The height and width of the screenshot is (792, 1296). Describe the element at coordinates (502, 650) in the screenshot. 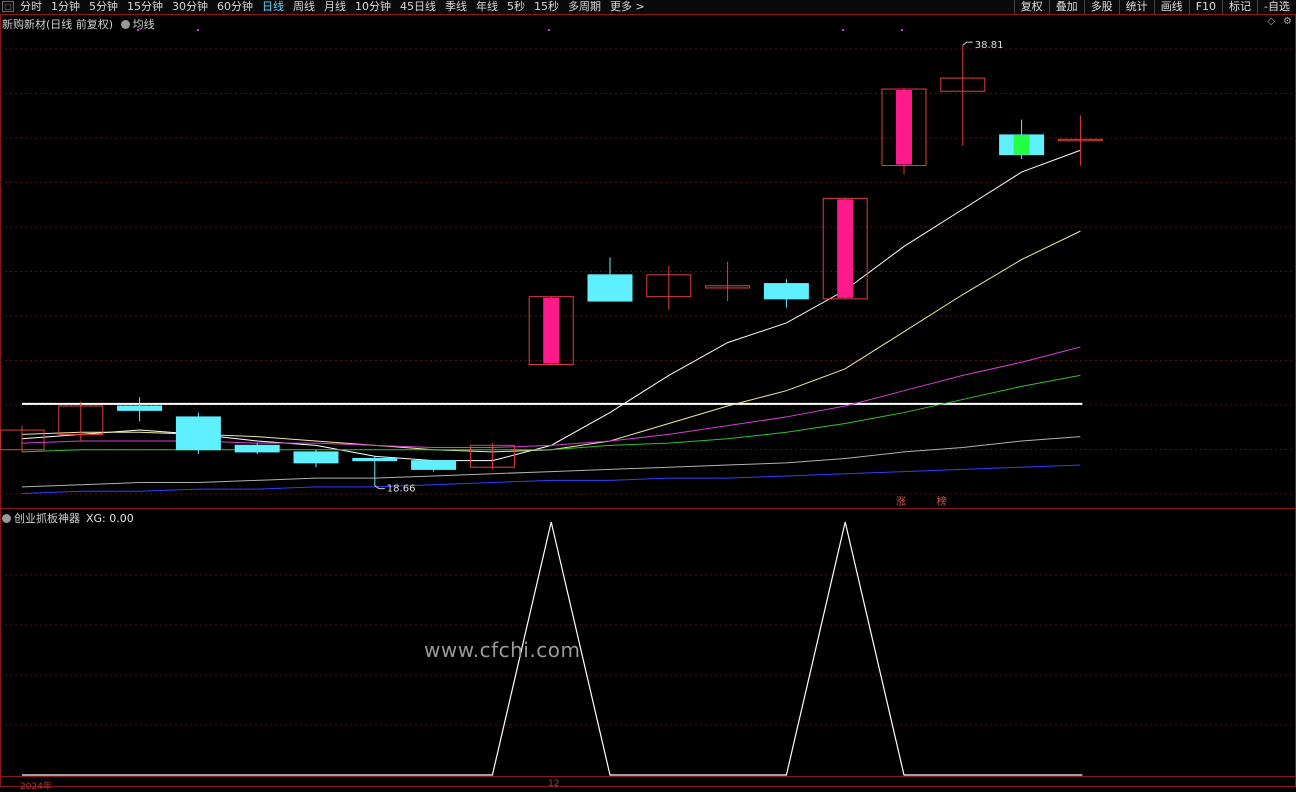

I see `watermark: www.cfchi.com` at that location.